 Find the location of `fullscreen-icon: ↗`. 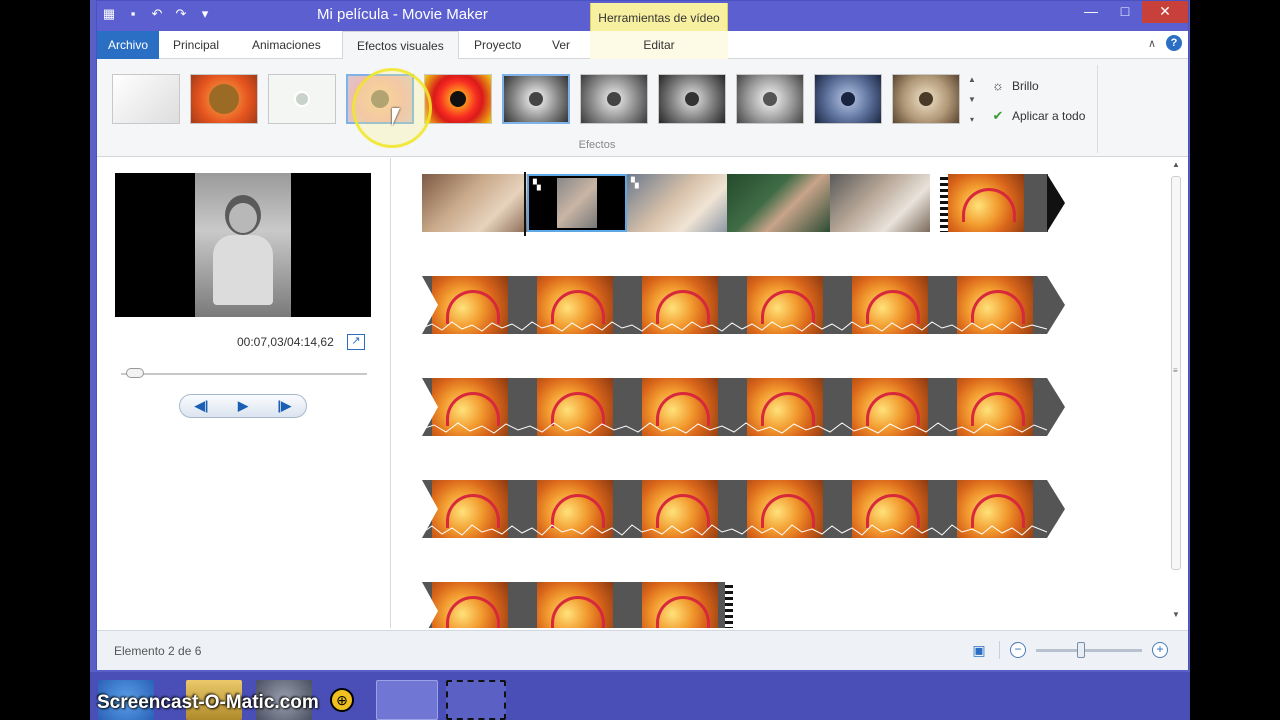

fullscreen-icon: ↗ is located at coordinates (356, 342).